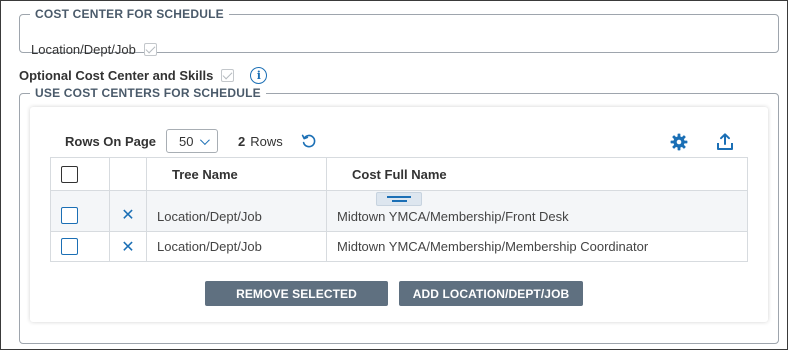 The height and width of the screenshot is (350, 788). I want to click on rows-per-page-select: 50, so click(192, 141).